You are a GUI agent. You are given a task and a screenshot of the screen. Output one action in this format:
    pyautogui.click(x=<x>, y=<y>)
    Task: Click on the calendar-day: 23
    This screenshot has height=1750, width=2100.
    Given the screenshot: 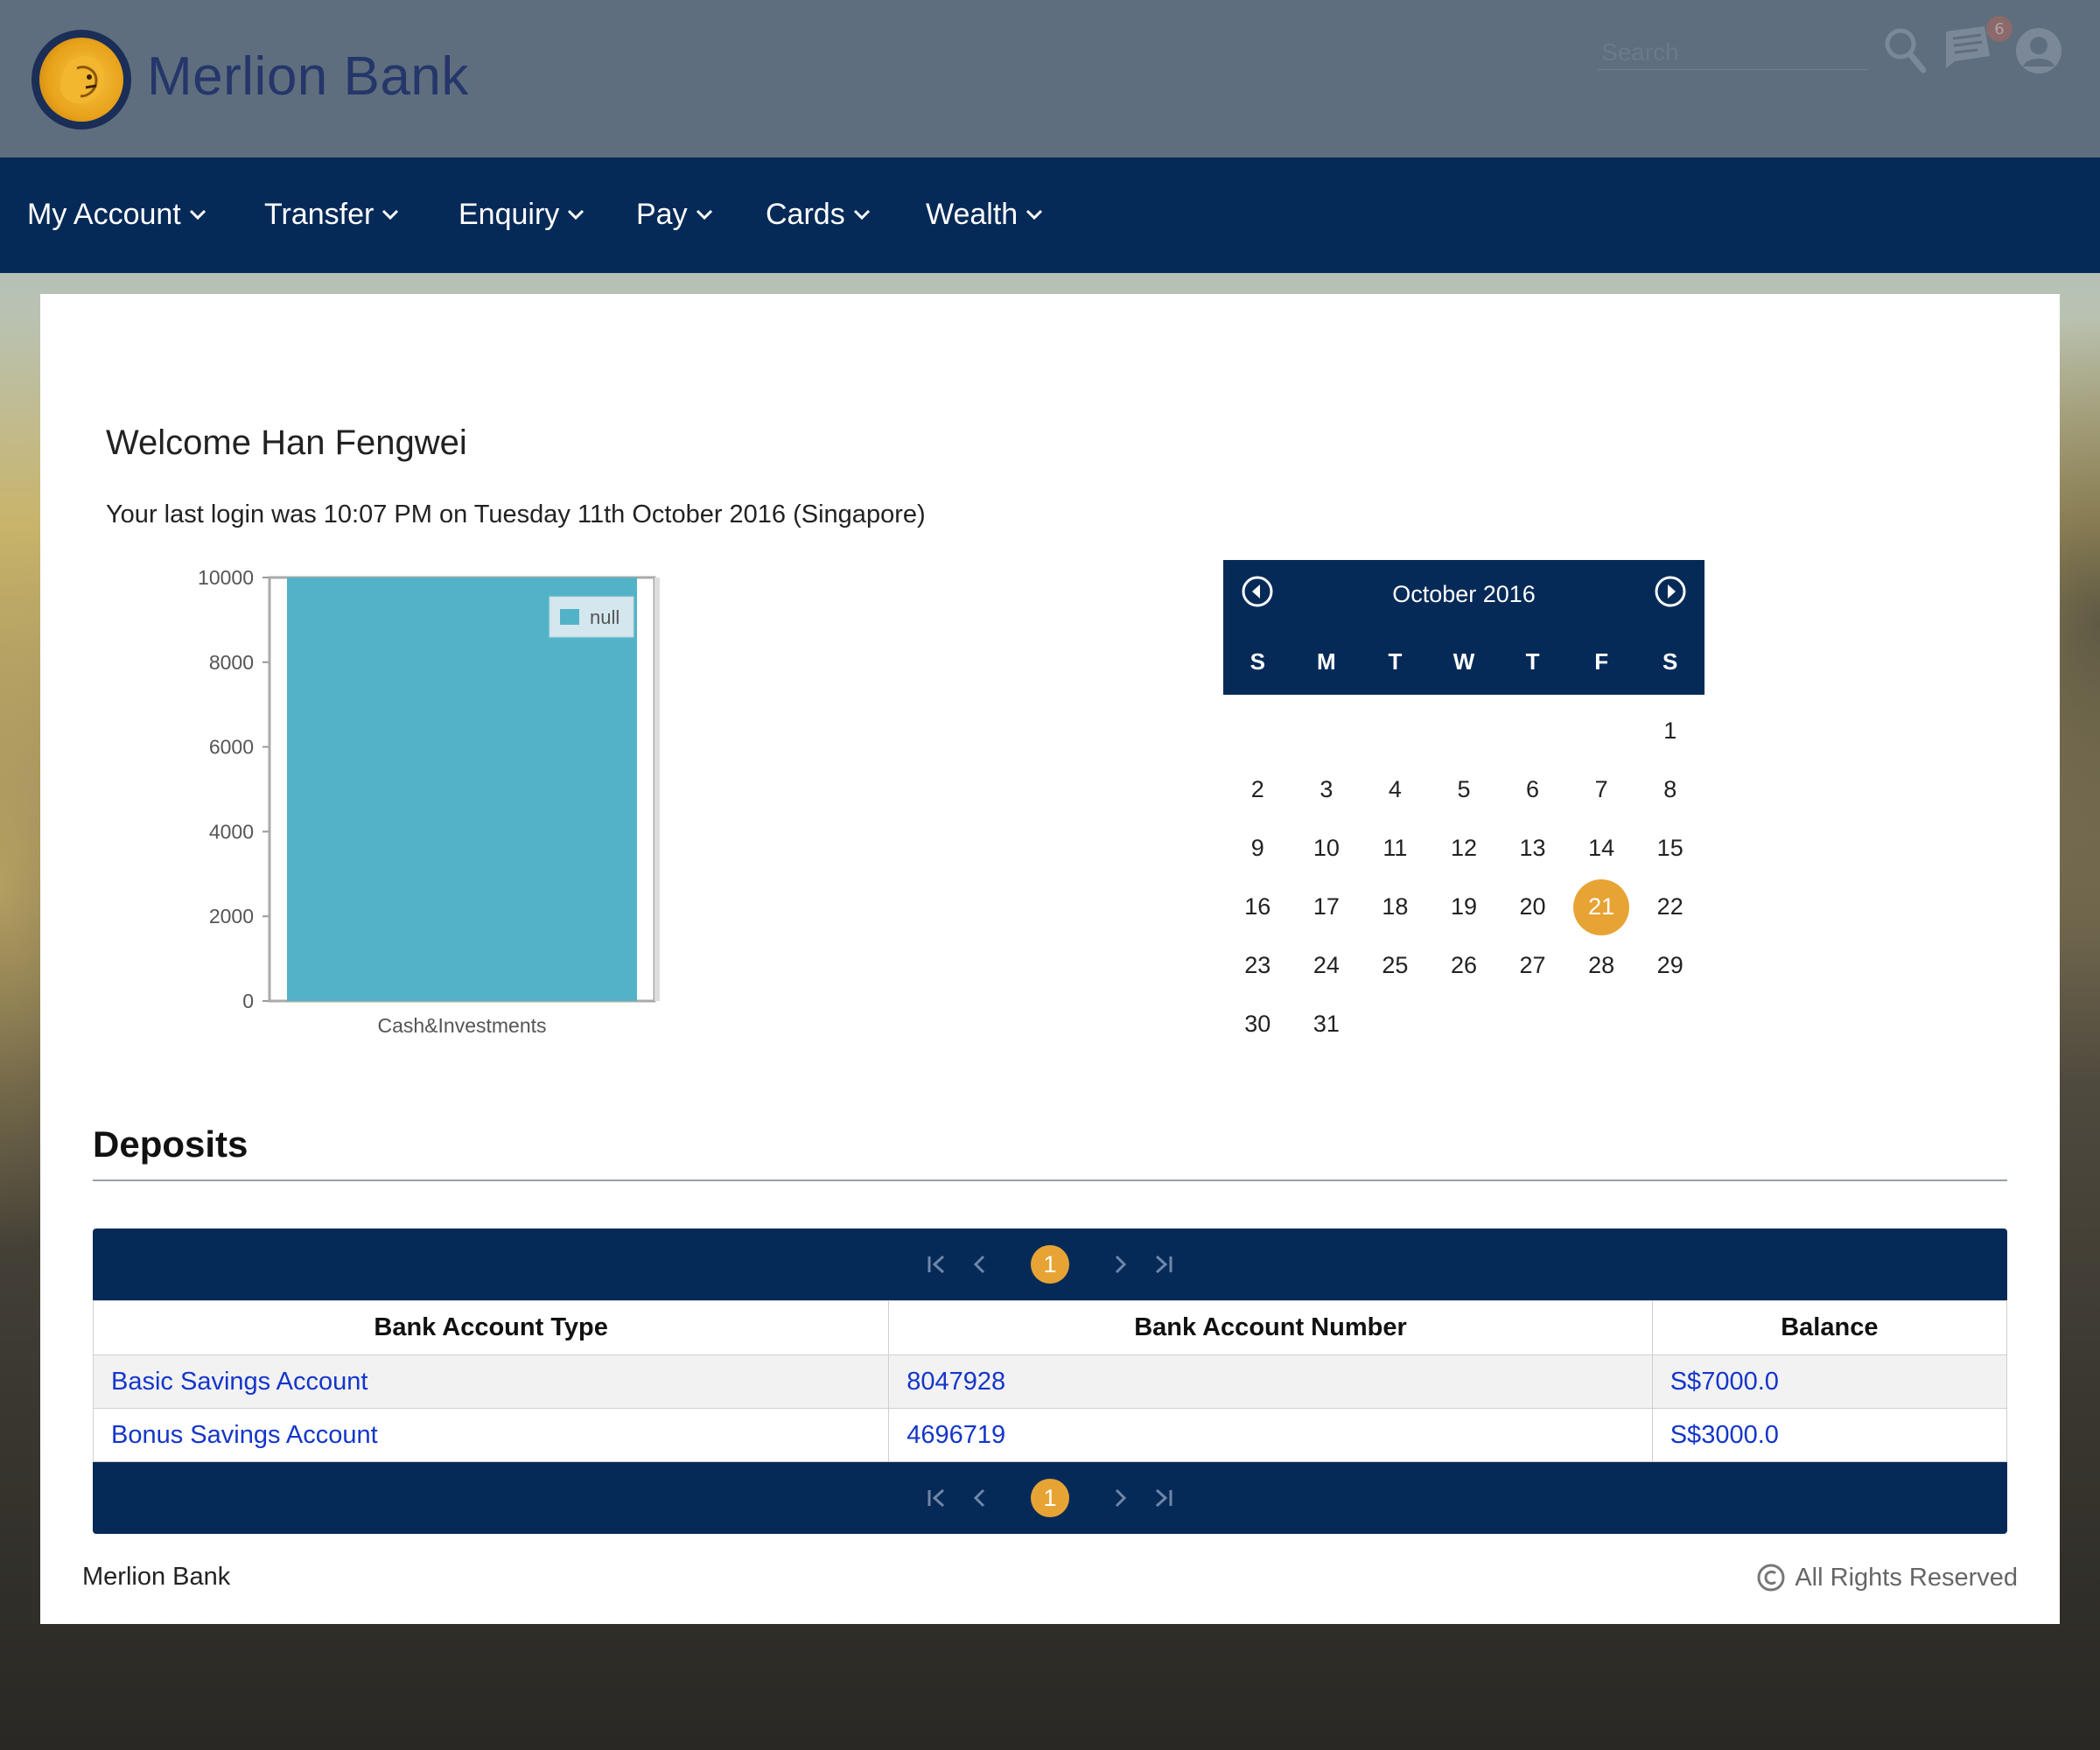 What is the action you would take?
    pyautogui.click(x=1257, y=965)
    